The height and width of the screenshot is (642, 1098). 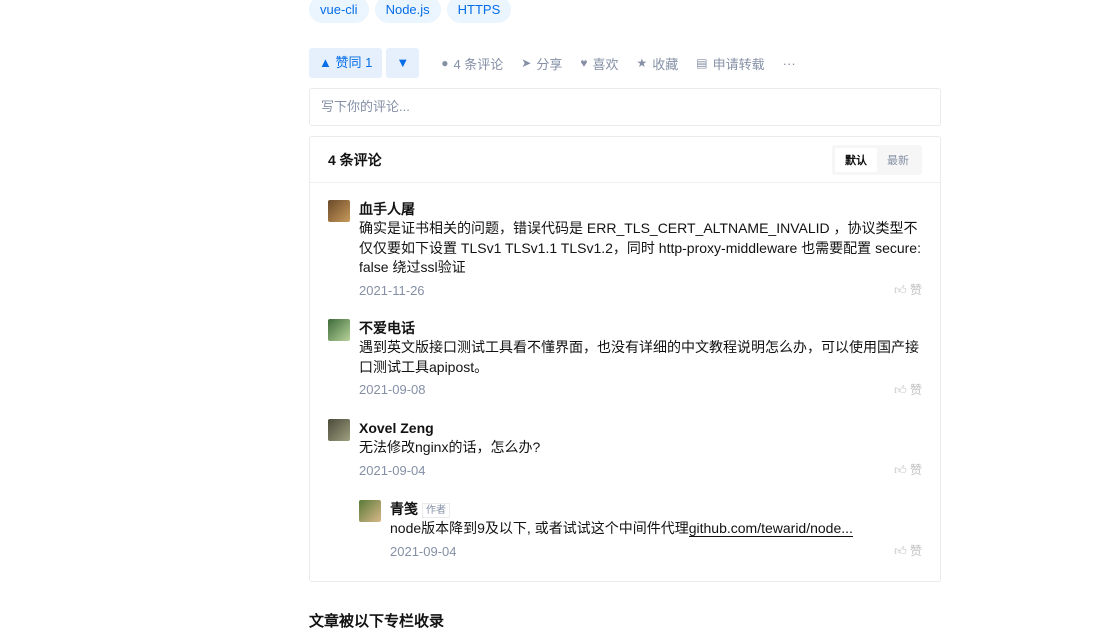 I want to click on sort-default-tab: 默认, so click(x=856, y=159).